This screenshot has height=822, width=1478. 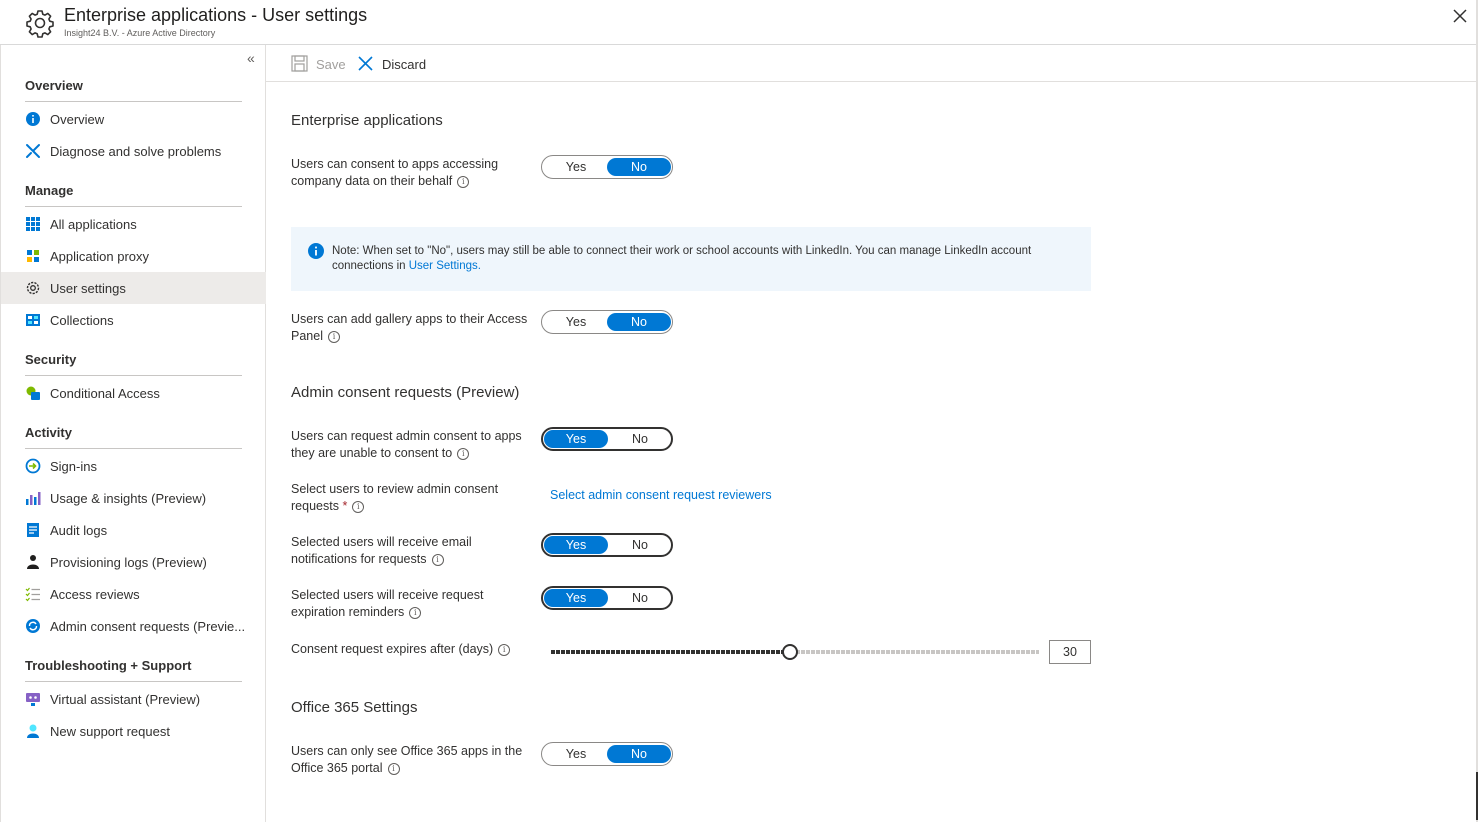 What do you see at coordinates (32, 594) in the screenshot?
I see `checklist-icon` at bounding box center [32, 594].